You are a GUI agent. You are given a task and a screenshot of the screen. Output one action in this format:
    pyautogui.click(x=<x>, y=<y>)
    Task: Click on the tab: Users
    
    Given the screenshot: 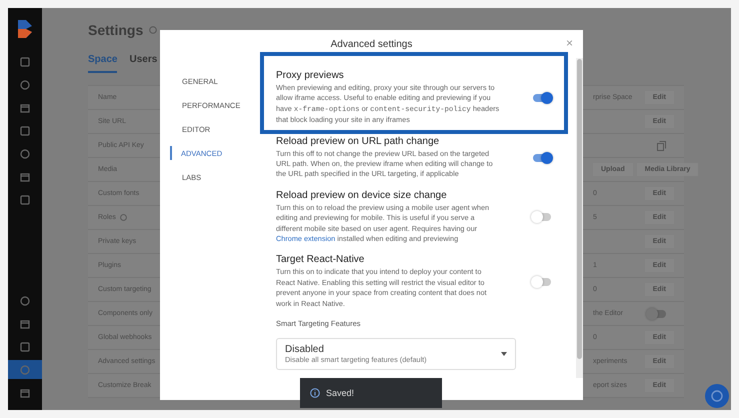 What is the action you would take?
    pyautogui.click(x=143, y=63)
    